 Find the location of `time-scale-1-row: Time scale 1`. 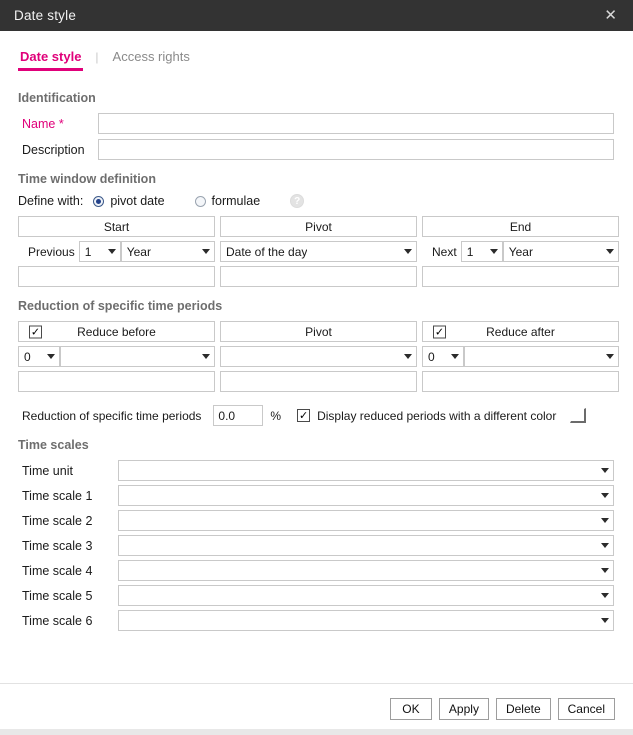

time-scale-1-row: Time scale 1 is located at coordinates (316, 495).